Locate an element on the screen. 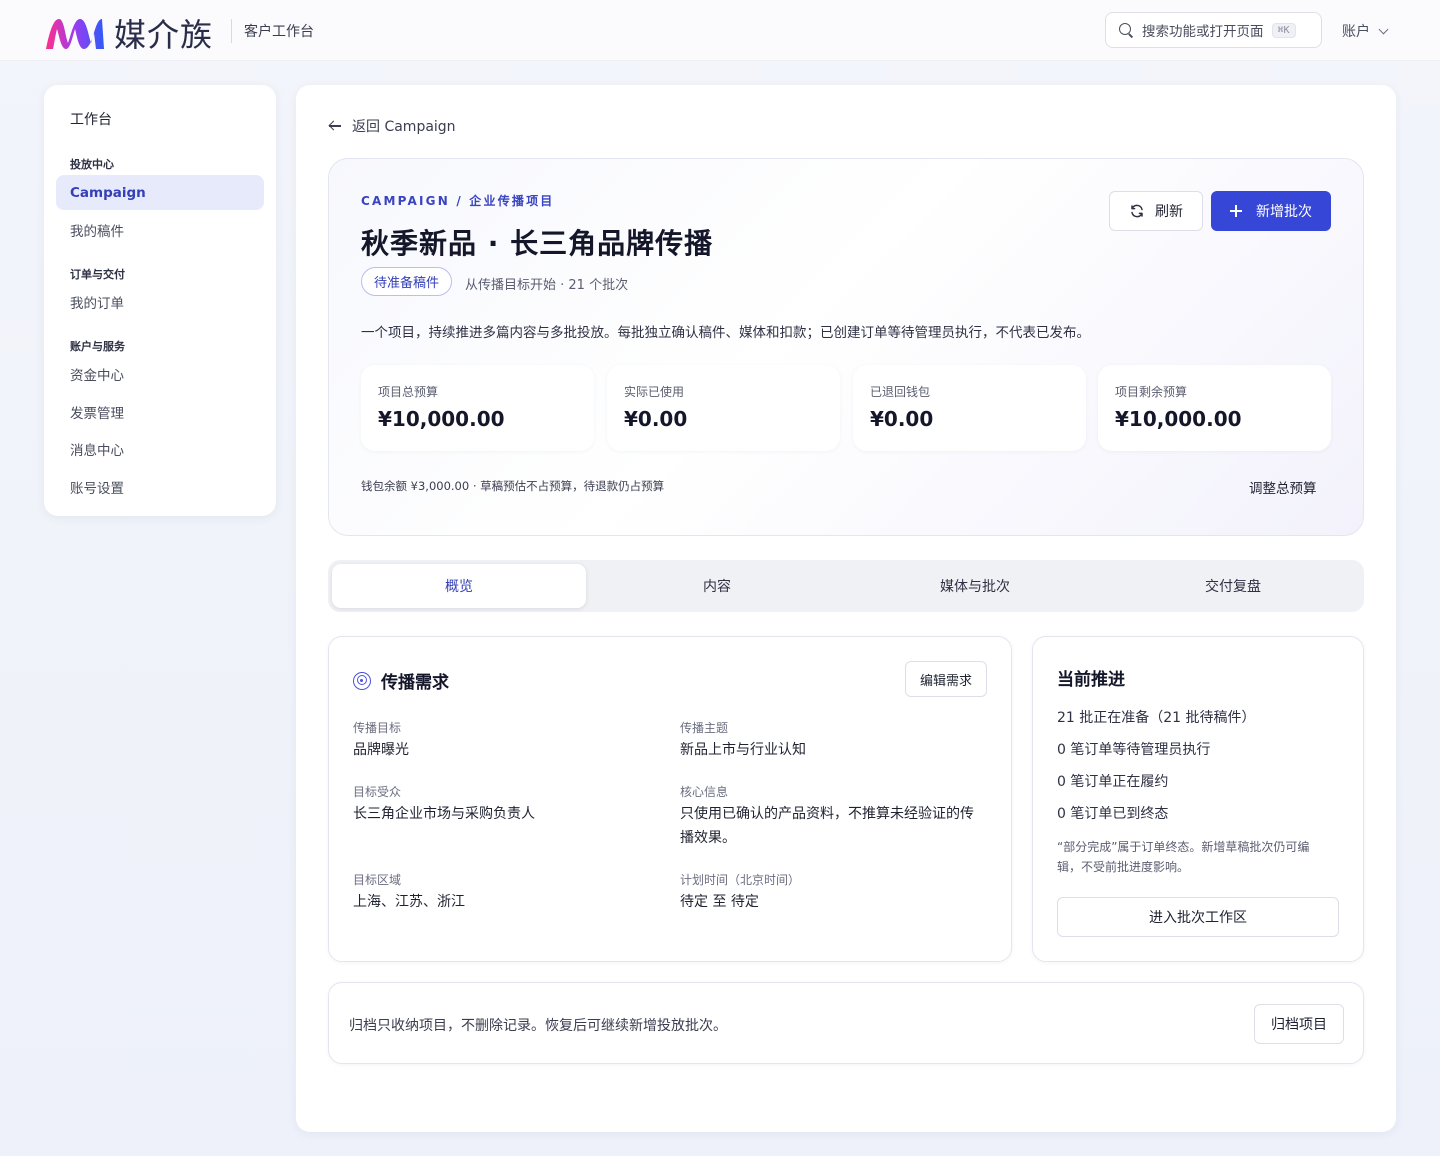 The image size is (1440, 1156). wallet-note: 钱包余额 ¥3,000.00 · 草稿预估不占预算，待退款仍占预算 is located at coordinates (513, 486).